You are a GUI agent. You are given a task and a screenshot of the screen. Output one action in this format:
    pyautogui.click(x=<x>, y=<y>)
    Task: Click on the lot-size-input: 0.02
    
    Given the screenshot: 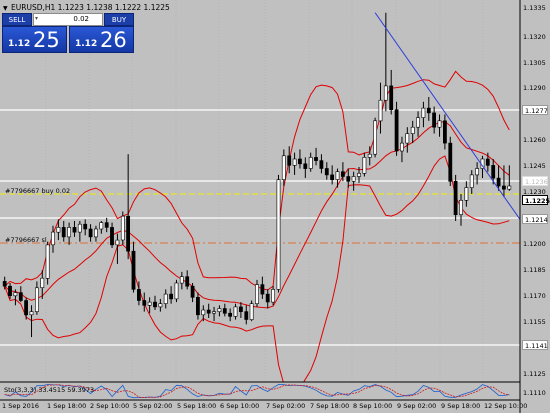 What is the action you would take?
    pyautogui.click(x=68, y=19)
    